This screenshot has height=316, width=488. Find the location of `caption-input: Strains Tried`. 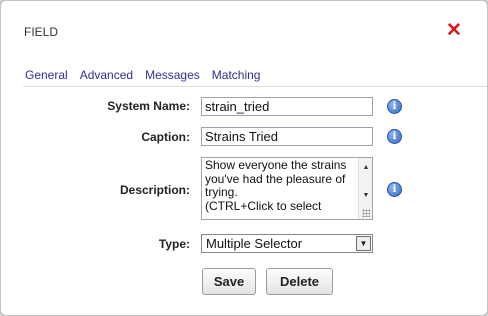

caption-input: Strains Tried is located at coordinates (287, 136).